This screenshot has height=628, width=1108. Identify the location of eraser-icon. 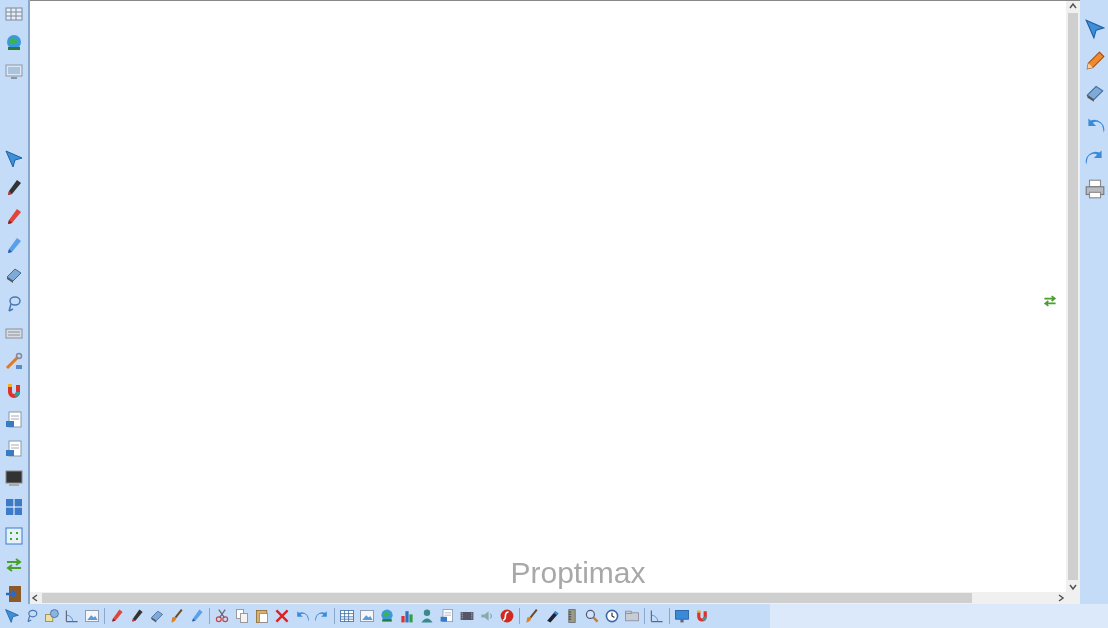
(157, 616).